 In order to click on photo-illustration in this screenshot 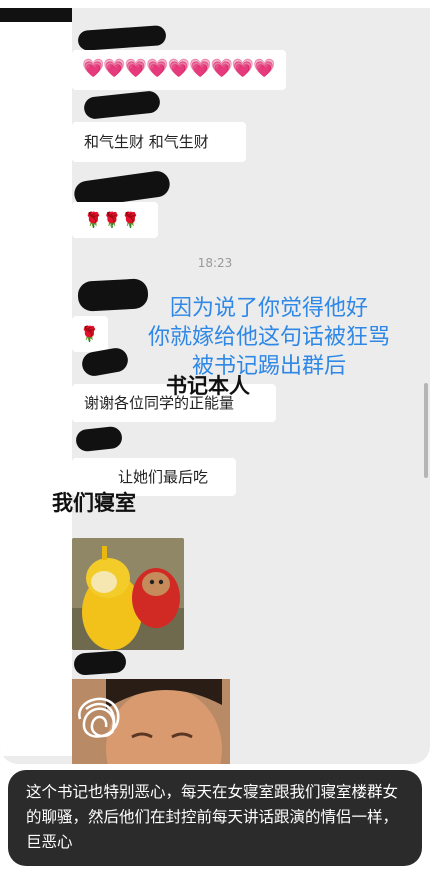, I will do `click(151, 721)`.